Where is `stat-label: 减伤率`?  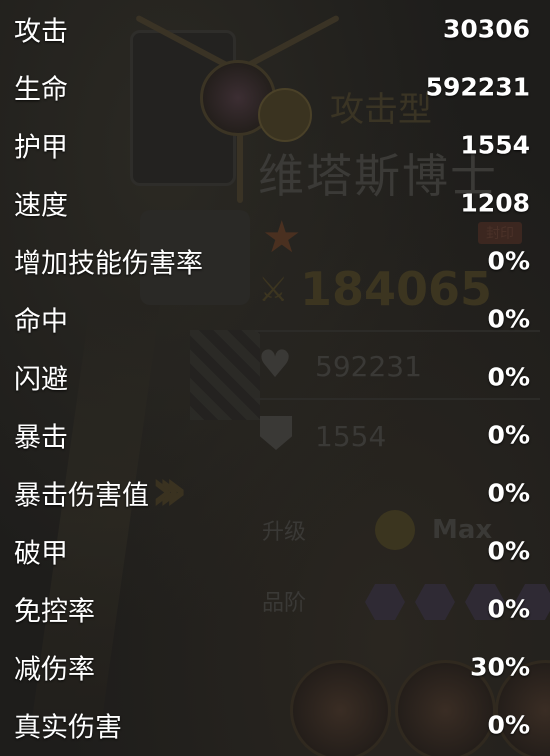 stat-label: 减伤率 is located at coordinates (54, 670).